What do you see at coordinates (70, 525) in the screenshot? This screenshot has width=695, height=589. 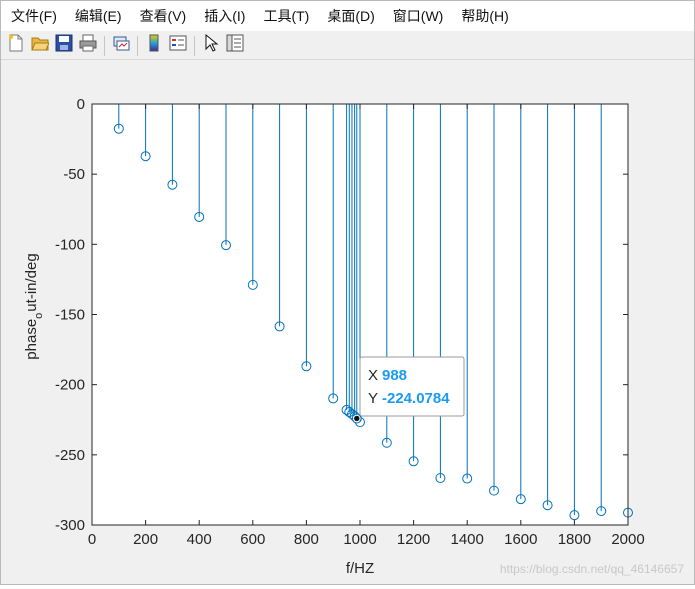 I see `y-tick-label: -300` at bounding box center [70, 525].